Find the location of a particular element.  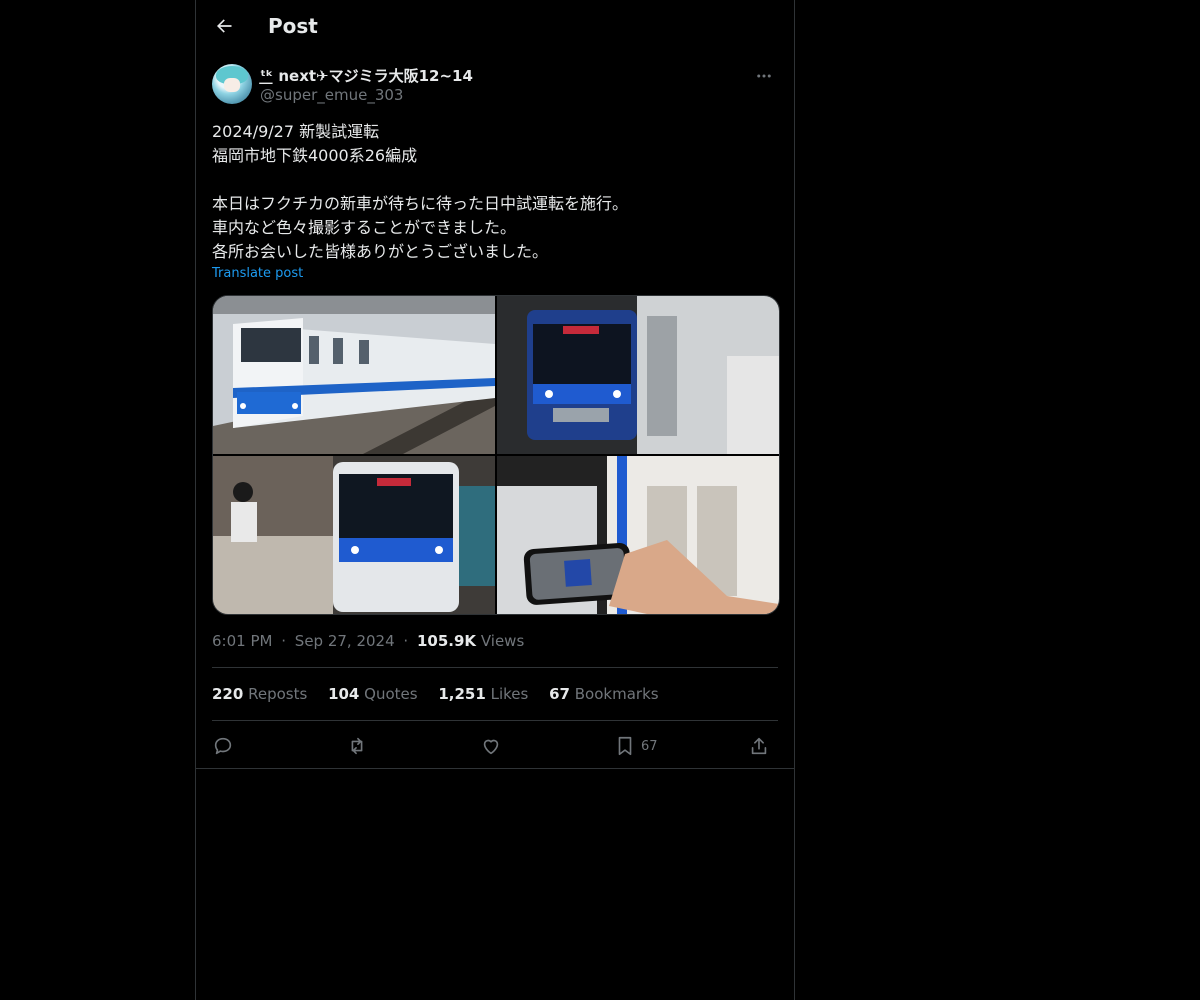

post-date: Sep 27, 2024 is located at coordinates (345, 641).